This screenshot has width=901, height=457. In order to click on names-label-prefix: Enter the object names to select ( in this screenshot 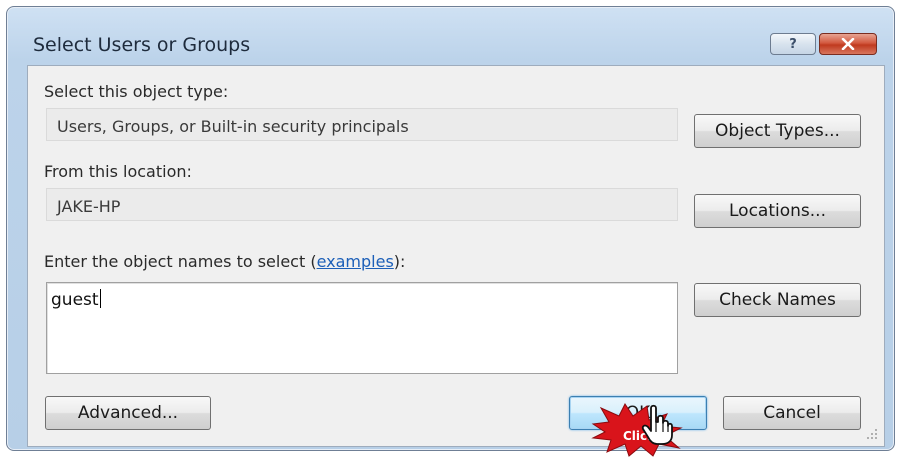, I will do `click(180, 261)`.